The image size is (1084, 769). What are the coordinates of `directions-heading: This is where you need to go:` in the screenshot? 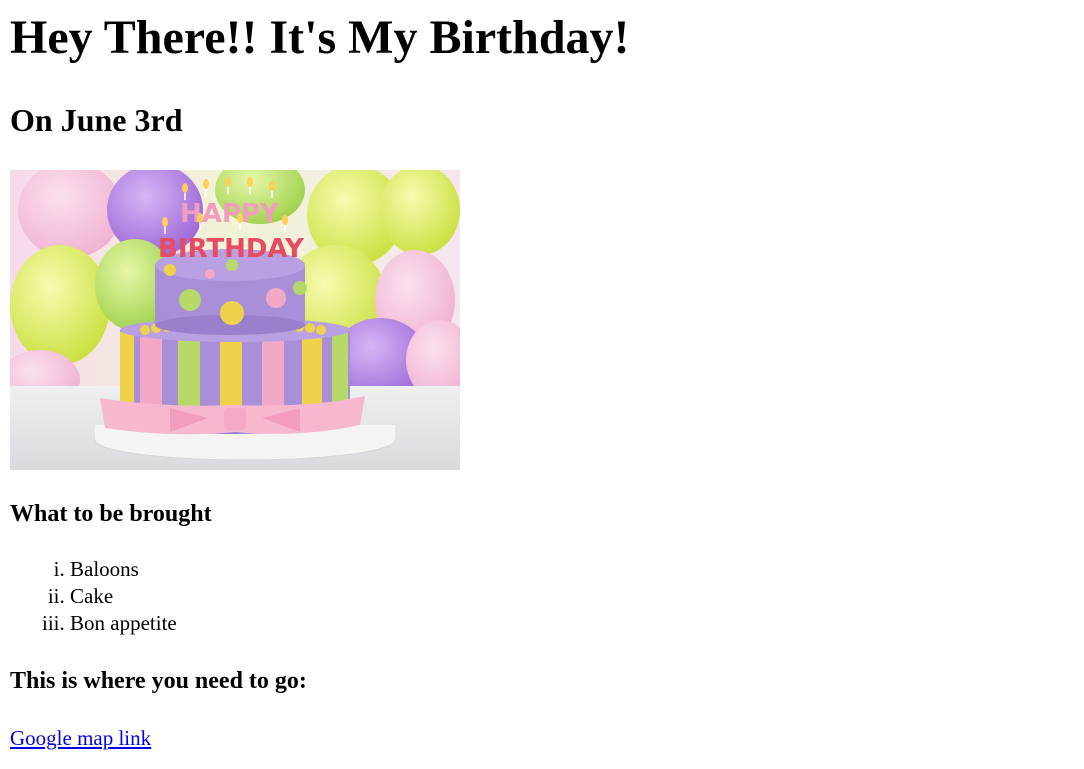 It's located at (158, 681).